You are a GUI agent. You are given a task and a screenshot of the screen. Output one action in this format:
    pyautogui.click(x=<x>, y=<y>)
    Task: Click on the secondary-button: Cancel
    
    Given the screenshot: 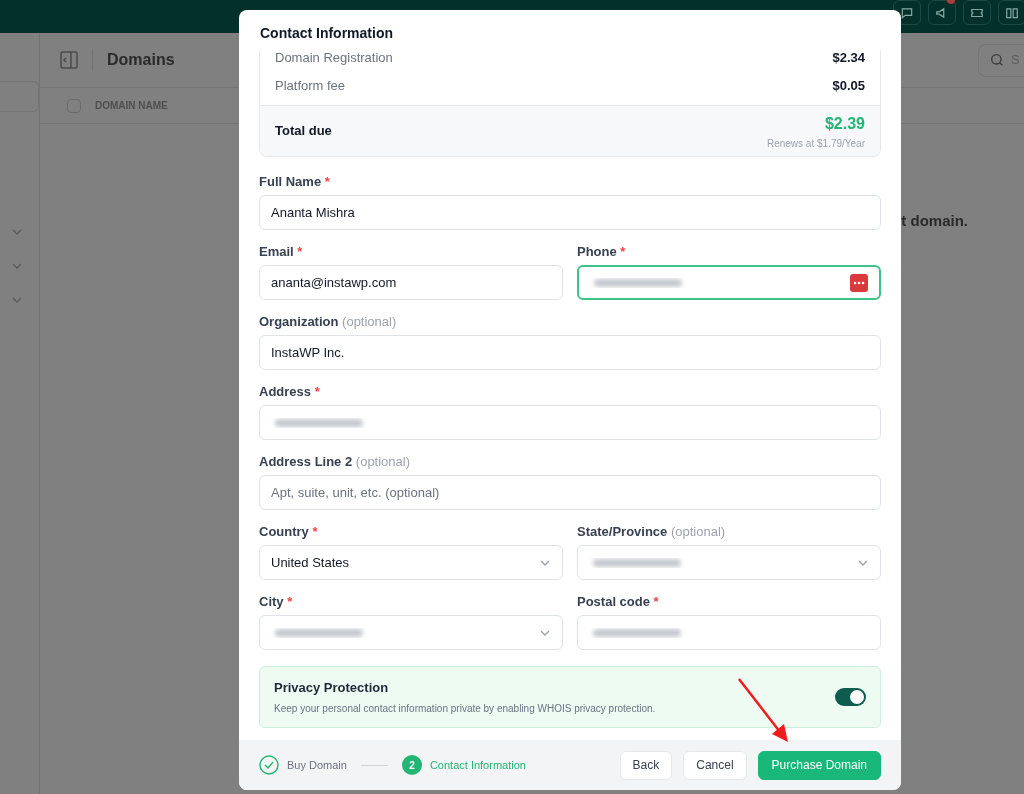 What is the action you would take?
    pyautogui.click(x=715, y=765)
    